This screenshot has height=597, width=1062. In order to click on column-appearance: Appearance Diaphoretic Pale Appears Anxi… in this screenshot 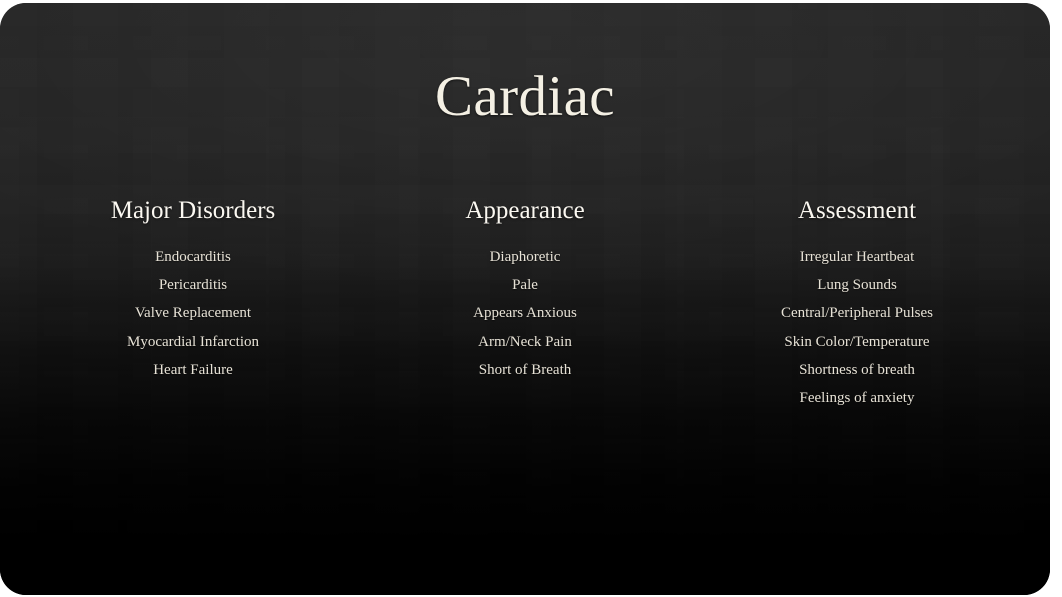, I will do `click(525, 290)`.